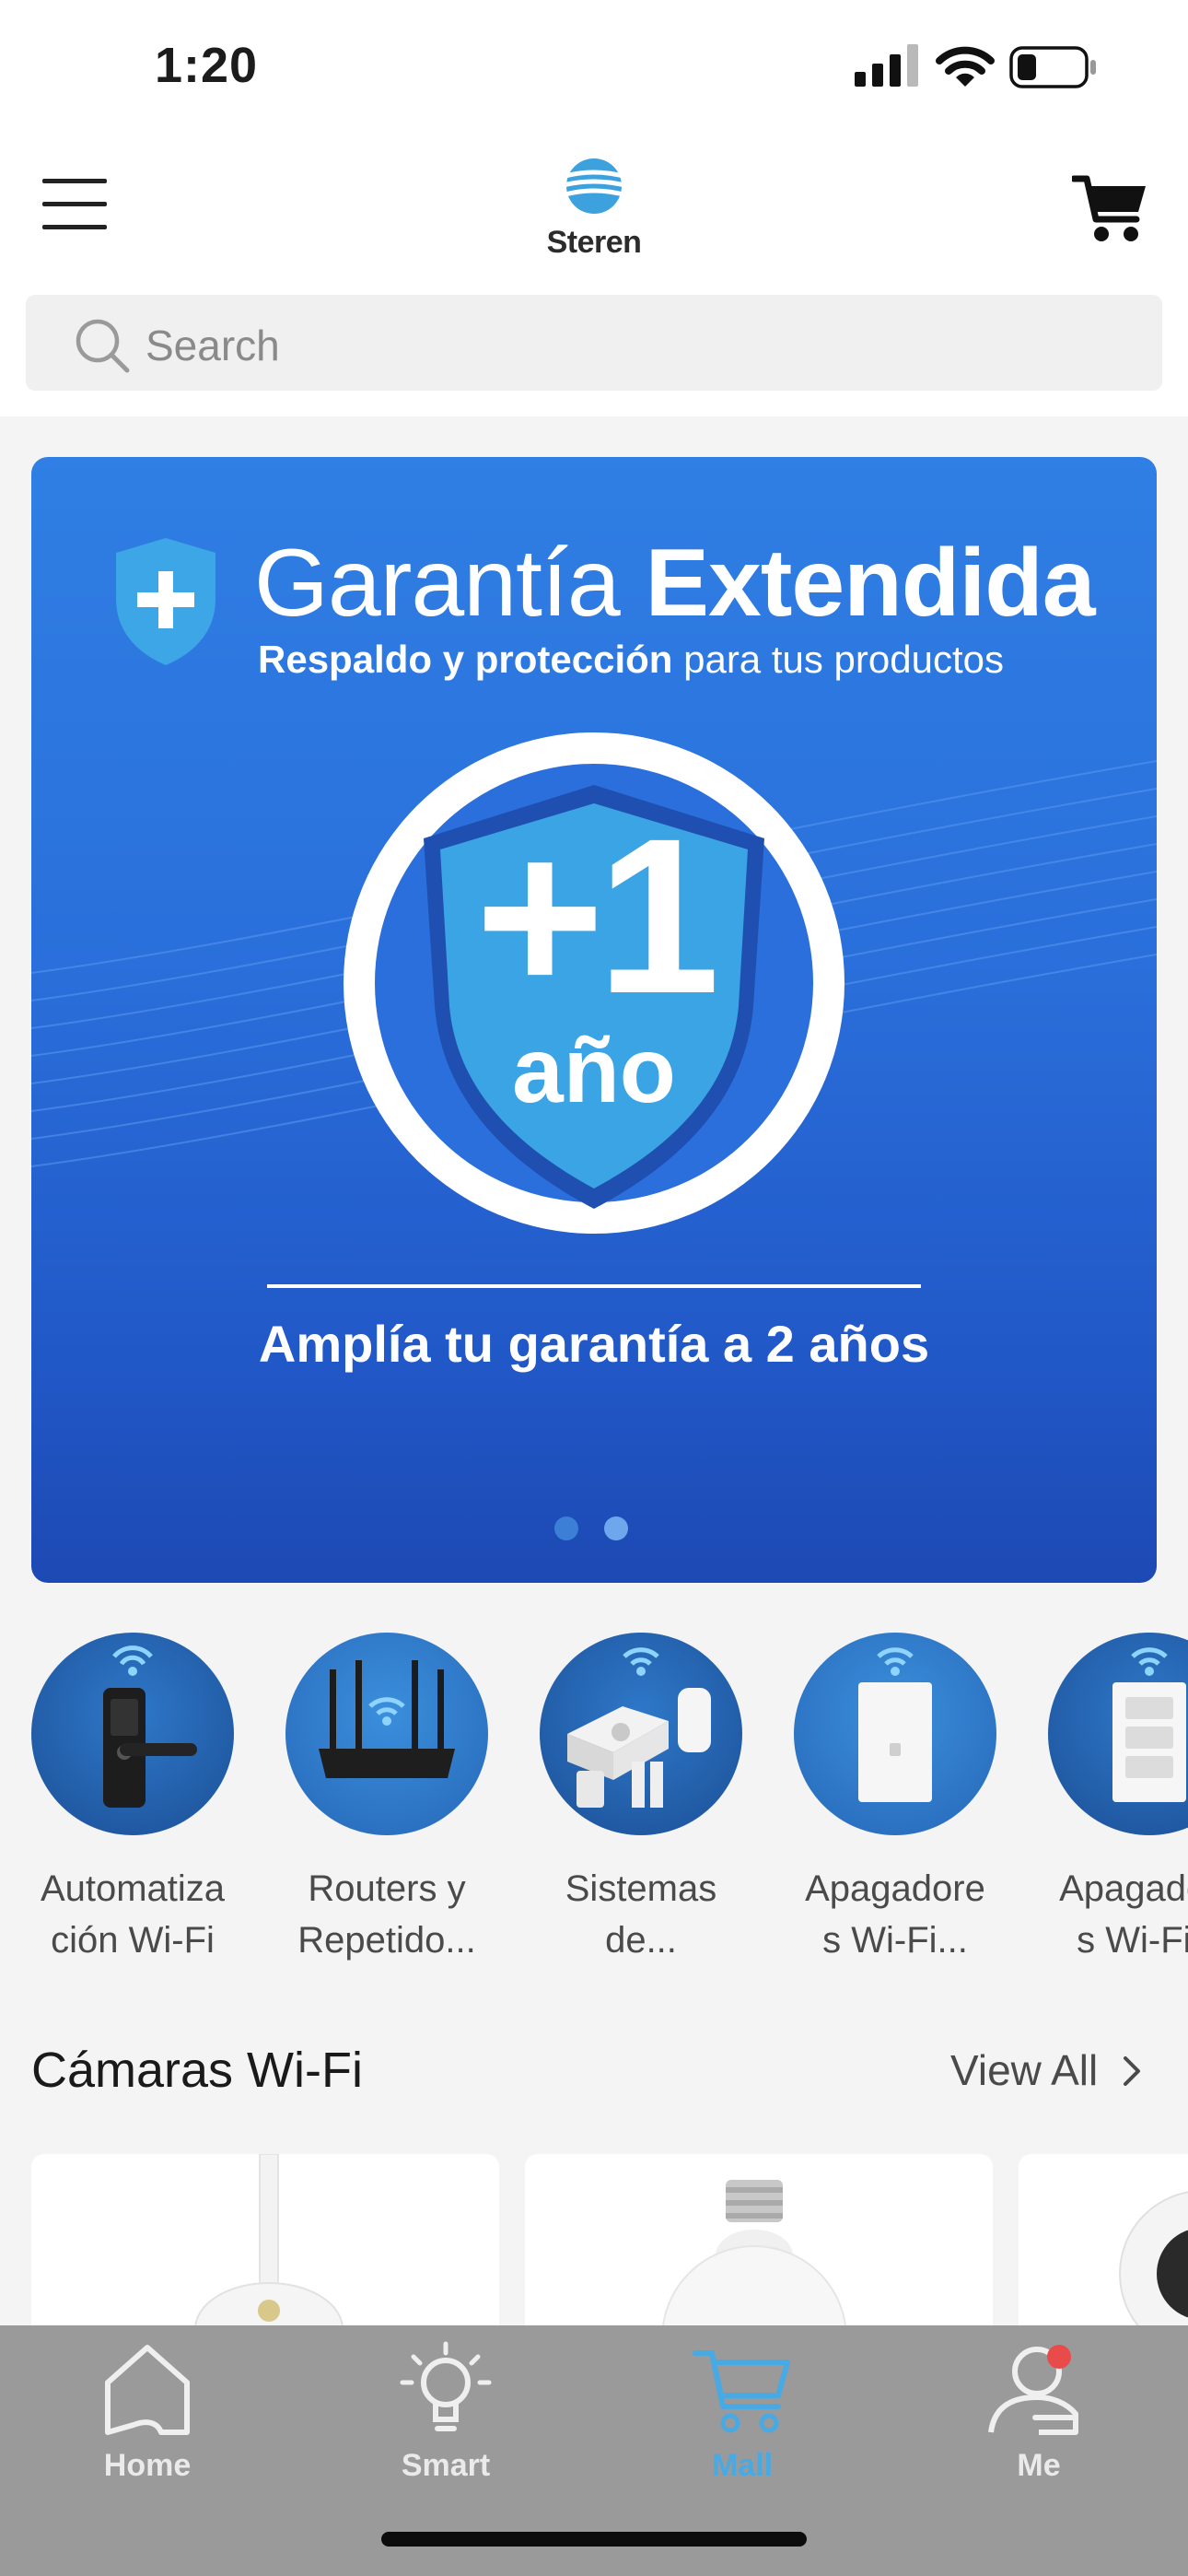 This screenshot has height=2576, width=1188. Describe the element at coordinates (594, 2539) in the screenshot. I see `home-indicator` at that location.